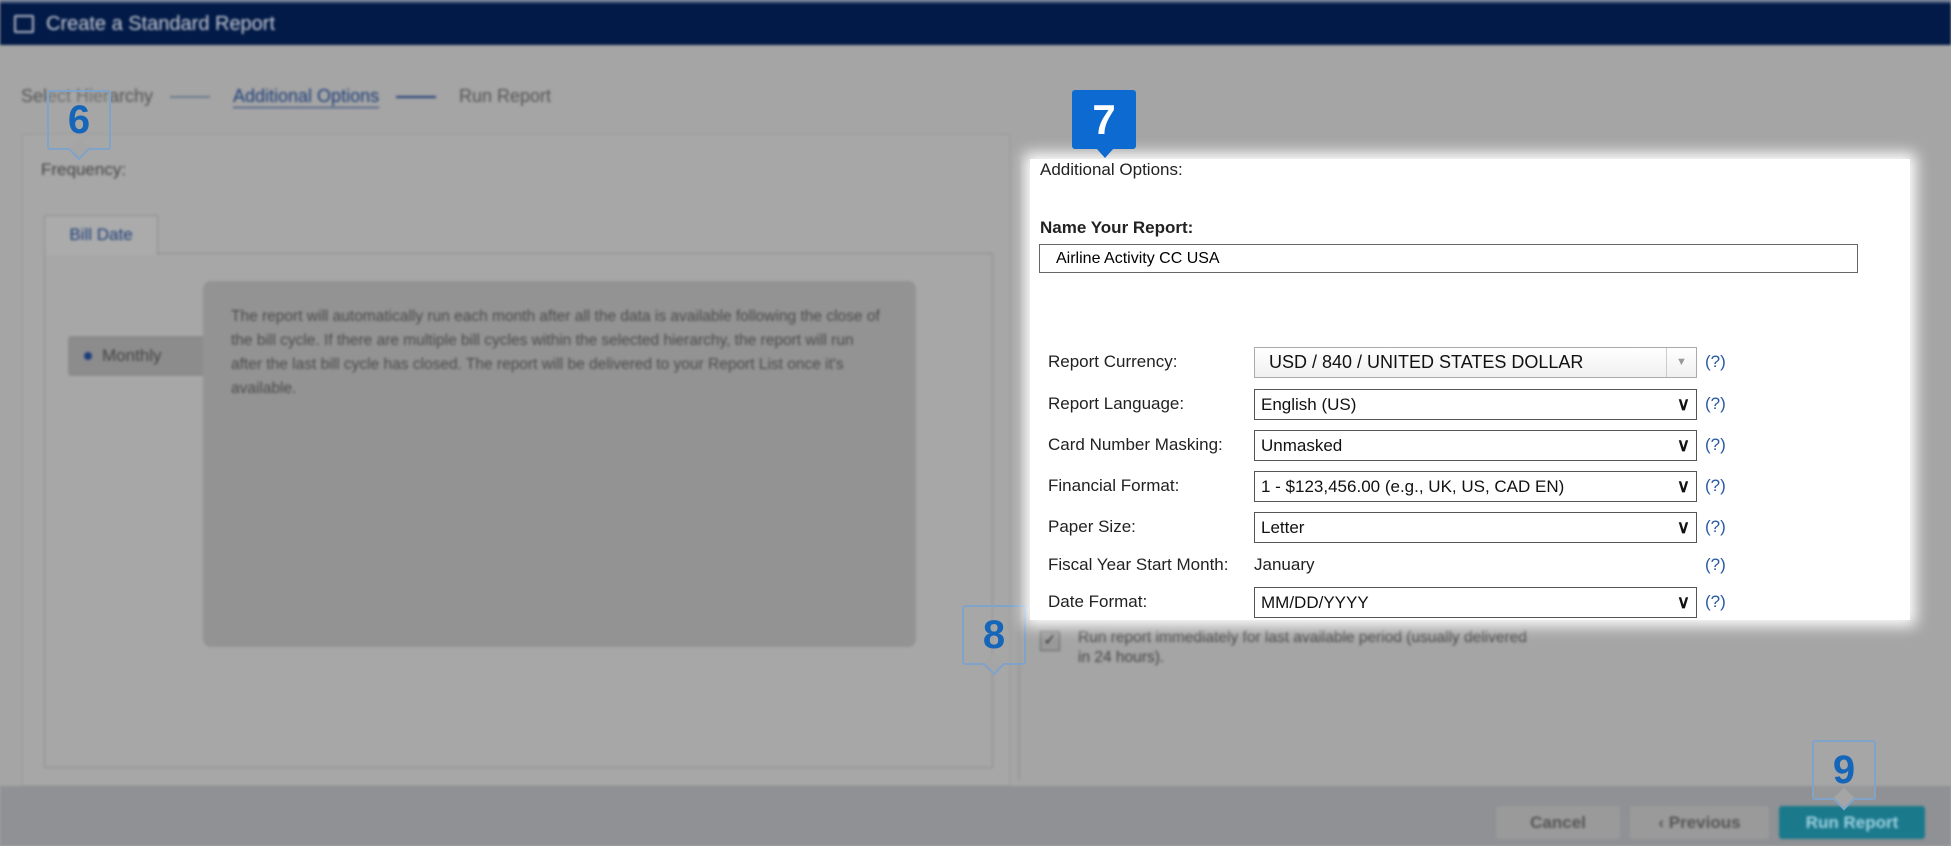 This screenshot has width=1951, height=846. I want to click on date-format-select: MM/DD/YYYY ∨, so click(1475, 602).